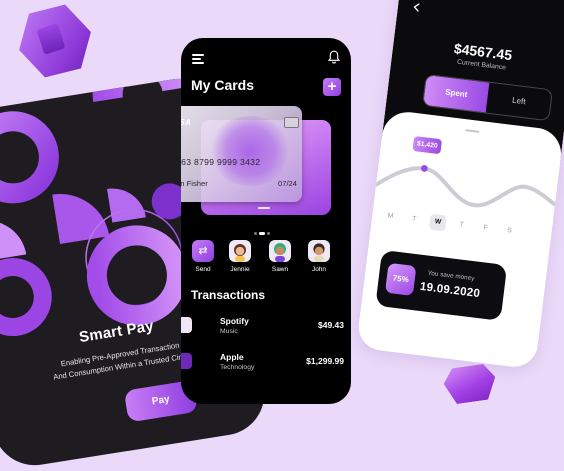 This screenshot has height=471, width=564. Describe the element at coordinates (456, 94) in the screenshot. I see `tab-spent: Spent` at that location.